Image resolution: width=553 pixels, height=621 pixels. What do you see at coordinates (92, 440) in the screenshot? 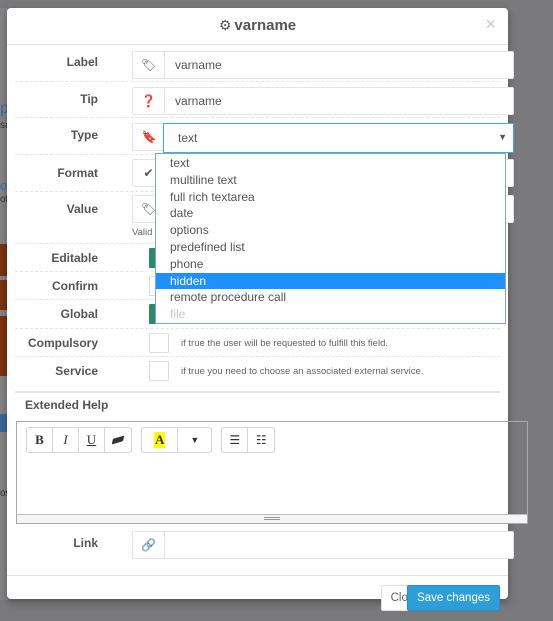
I see `underline-button: U` at bounding box center [92, 440].